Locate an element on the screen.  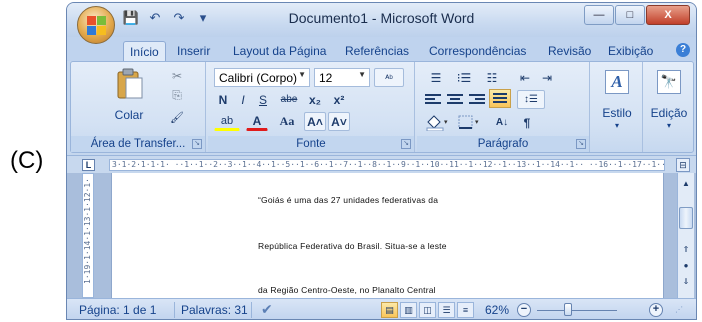
view-ruler-toggle-icon: ⊟ is located at coordinates (683, 165).